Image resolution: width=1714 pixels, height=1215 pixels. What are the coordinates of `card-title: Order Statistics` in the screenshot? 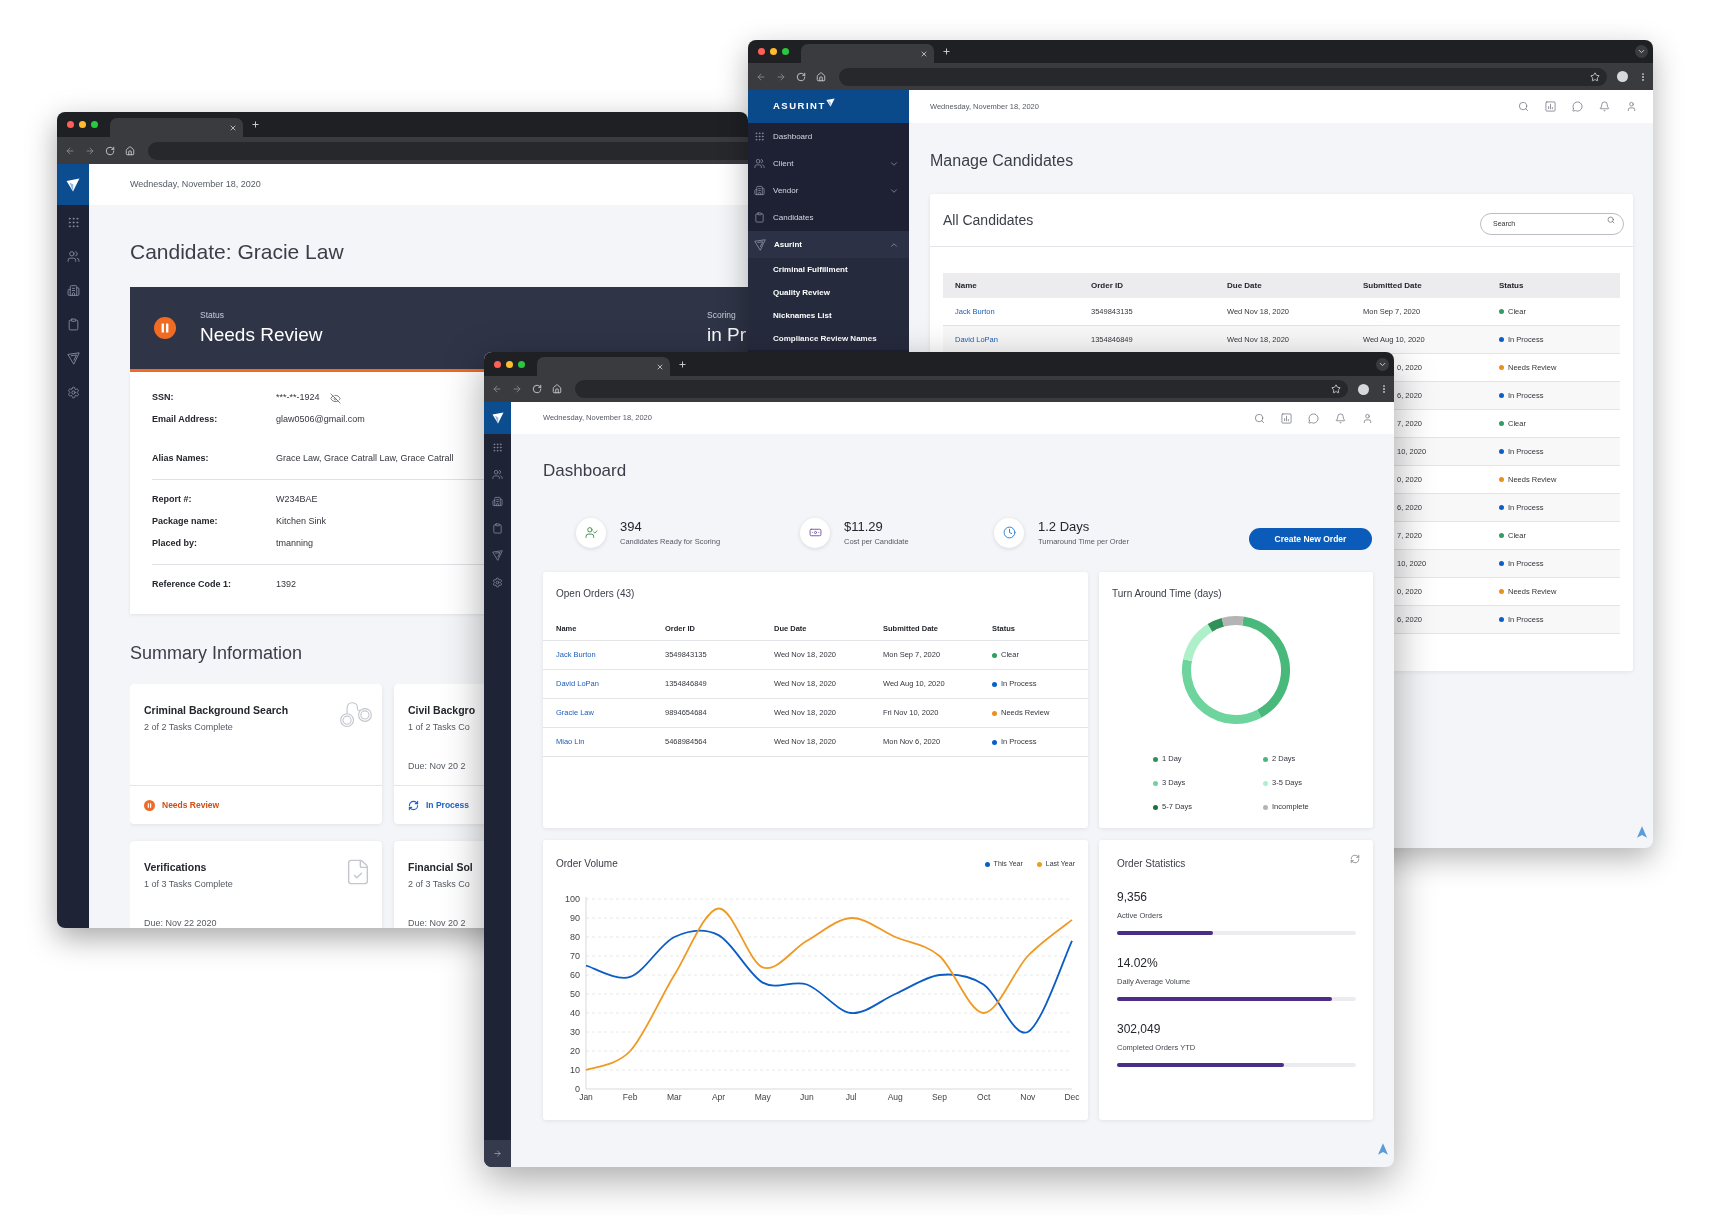 It's located at (1151, 864).